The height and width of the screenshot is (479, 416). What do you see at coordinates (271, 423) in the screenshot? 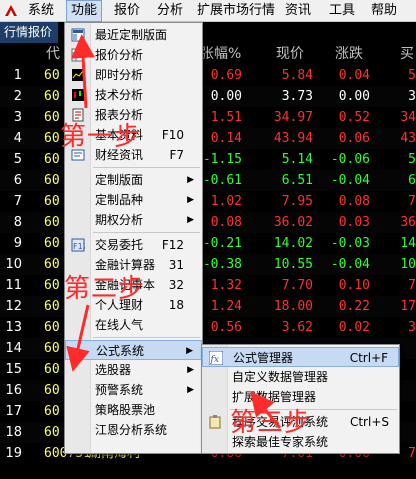
I see `annotation-step3: 第三步` at bounding box center [271, 423].